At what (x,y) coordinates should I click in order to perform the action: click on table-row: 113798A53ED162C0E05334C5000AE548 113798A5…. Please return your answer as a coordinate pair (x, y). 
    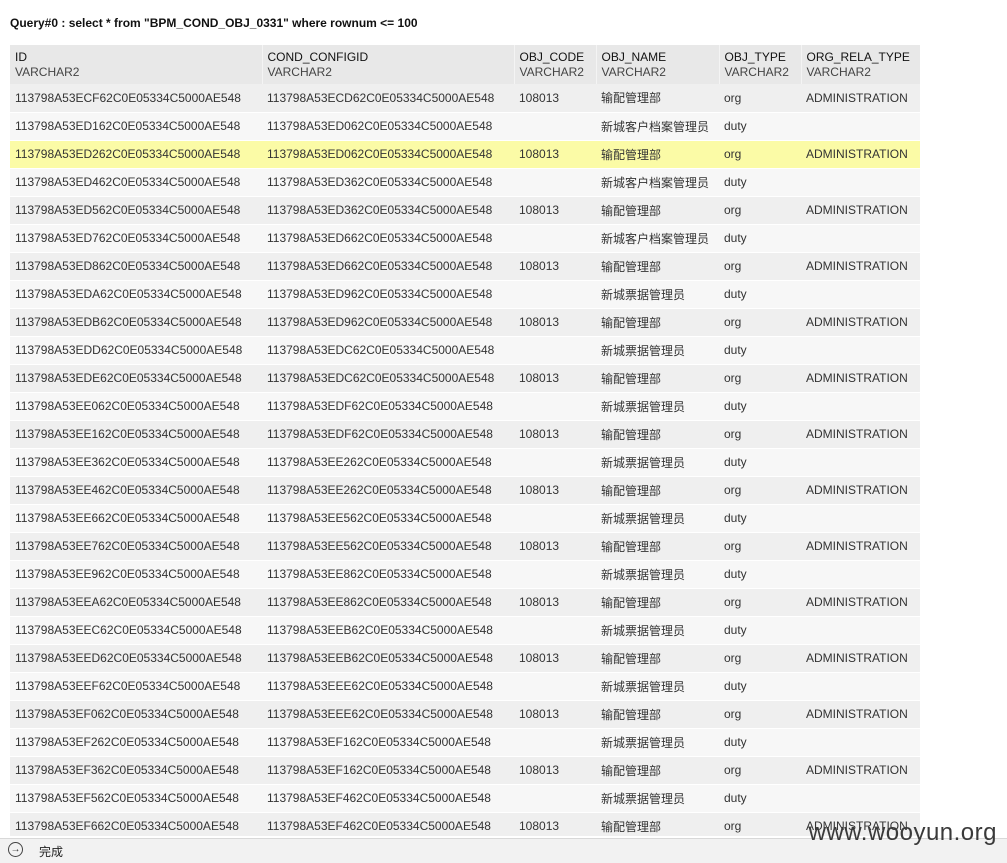
    Looking at the image, I should click on (465, 126).